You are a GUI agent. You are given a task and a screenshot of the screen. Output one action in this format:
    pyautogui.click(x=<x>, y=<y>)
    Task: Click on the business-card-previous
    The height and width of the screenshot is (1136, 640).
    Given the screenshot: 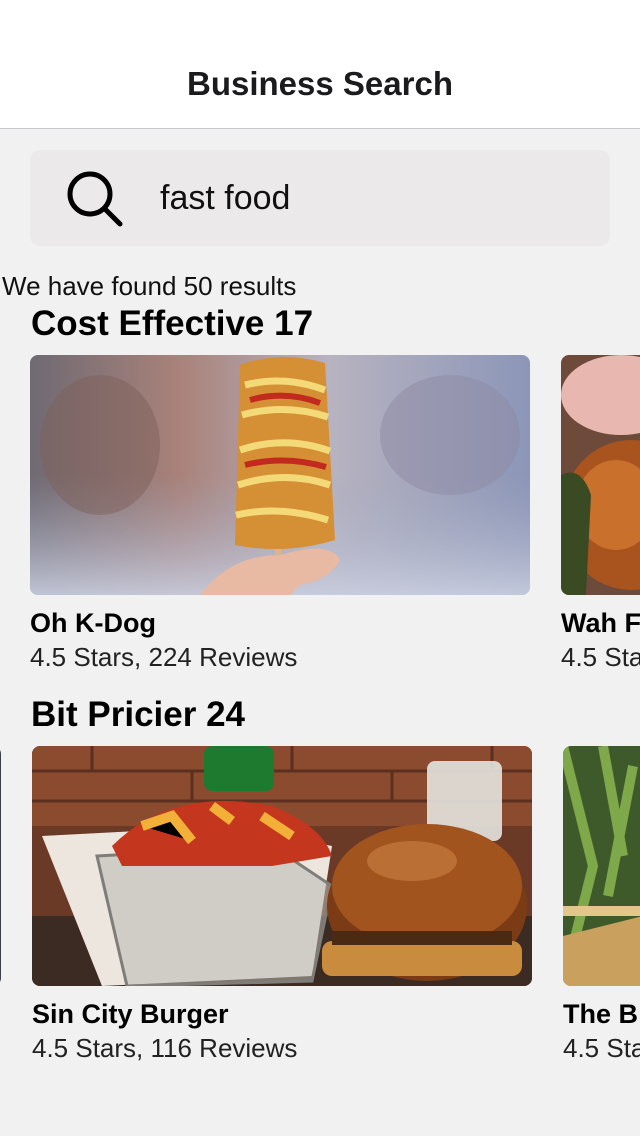 What is the action you would take?
    pyautogui.click(x=0, y=911)
    